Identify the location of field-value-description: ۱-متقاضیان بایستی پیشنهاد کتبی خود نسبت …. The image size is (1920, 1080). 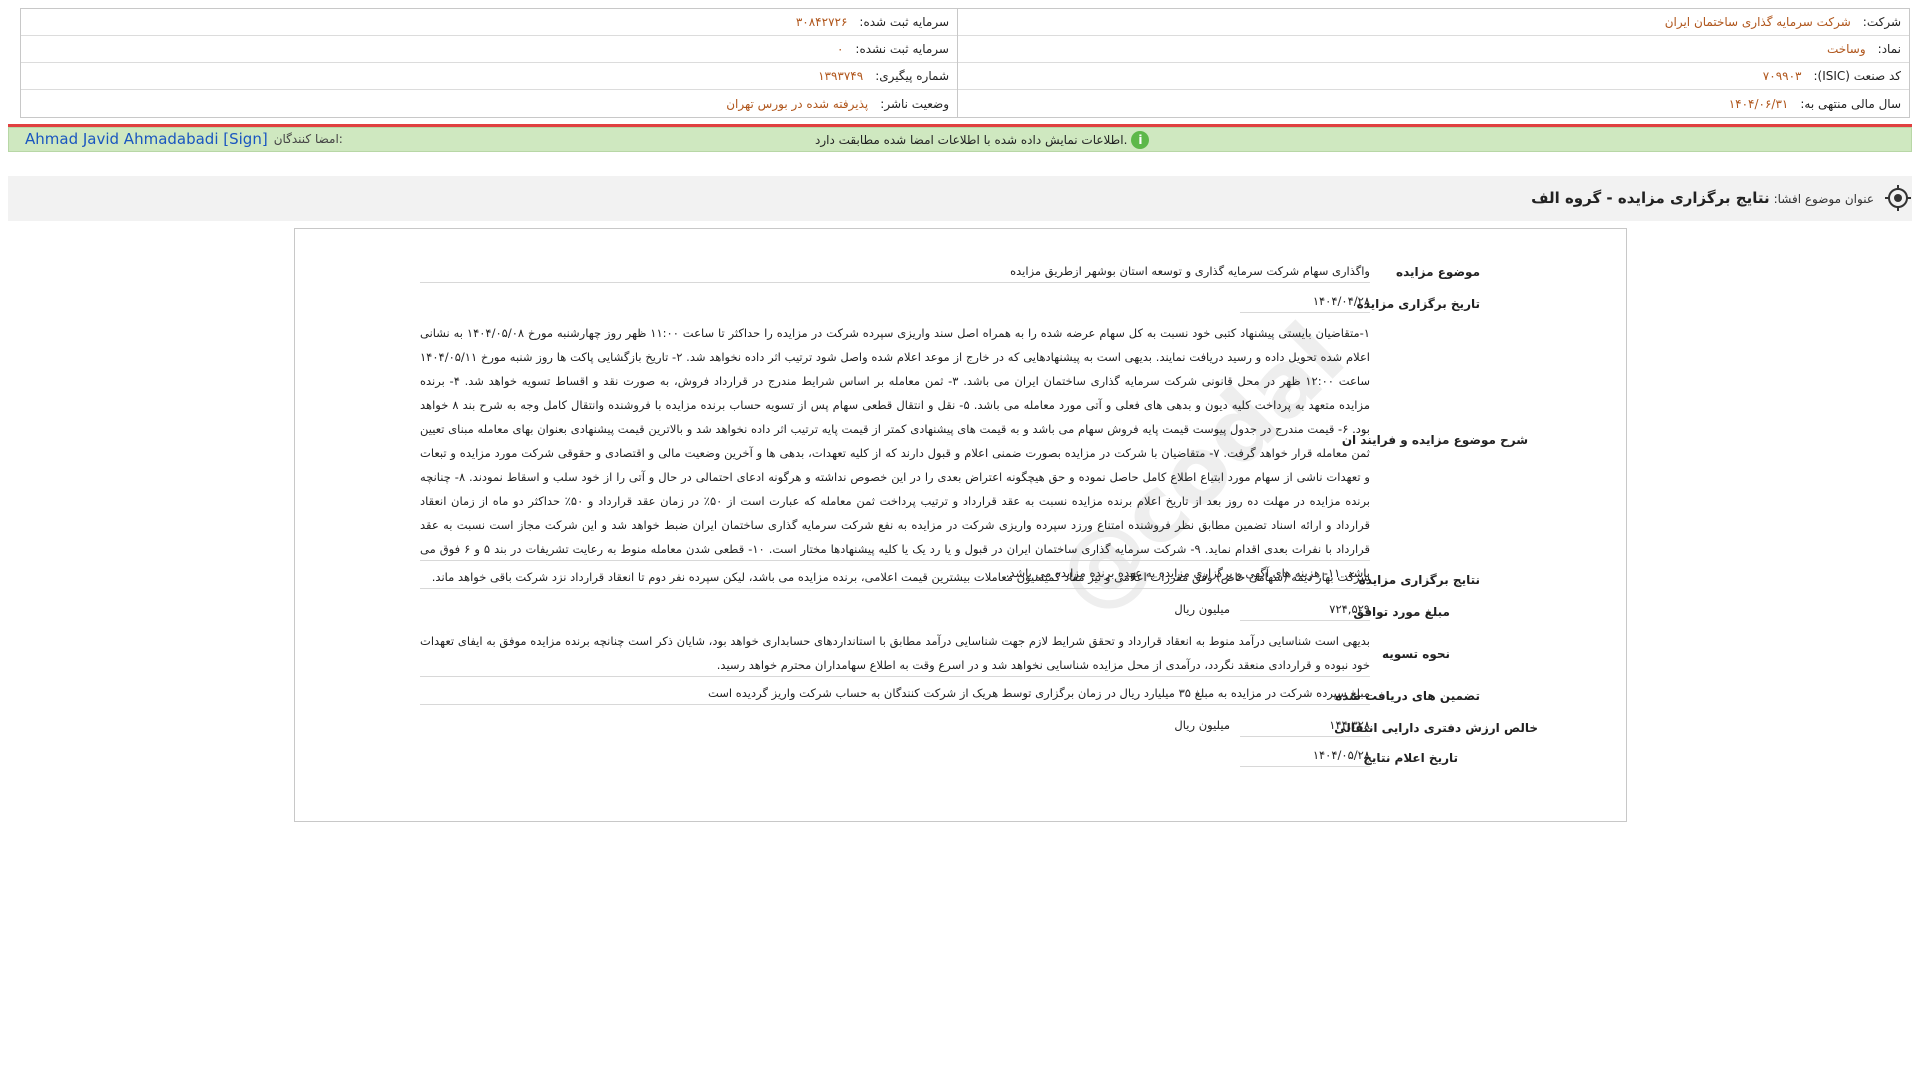
(895, 450).